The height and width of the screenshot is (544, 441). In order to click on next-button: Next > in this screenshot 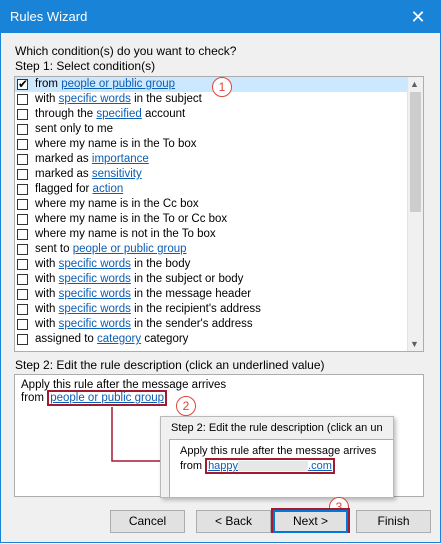, I will do `click(310, 521)`.